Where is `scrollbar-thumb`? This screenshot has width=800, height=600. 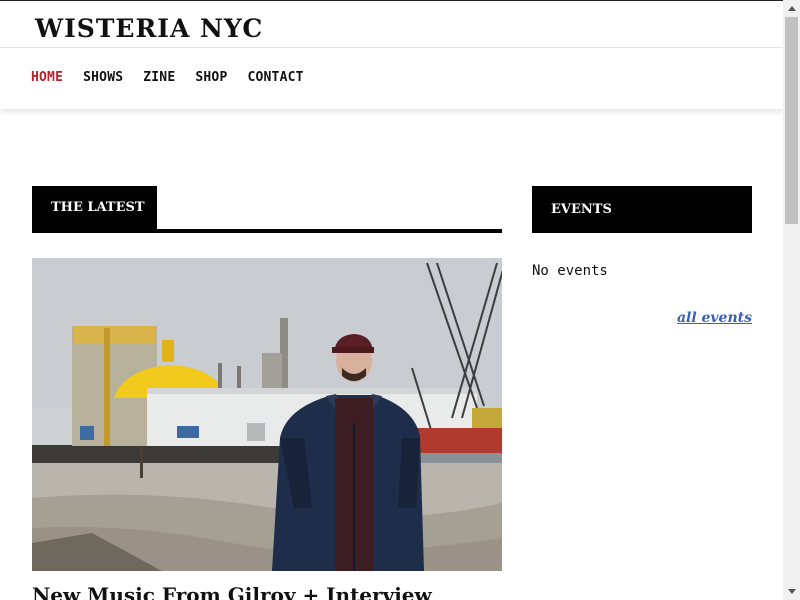 scrollbar-thumb is located at coordinates (791, 120).